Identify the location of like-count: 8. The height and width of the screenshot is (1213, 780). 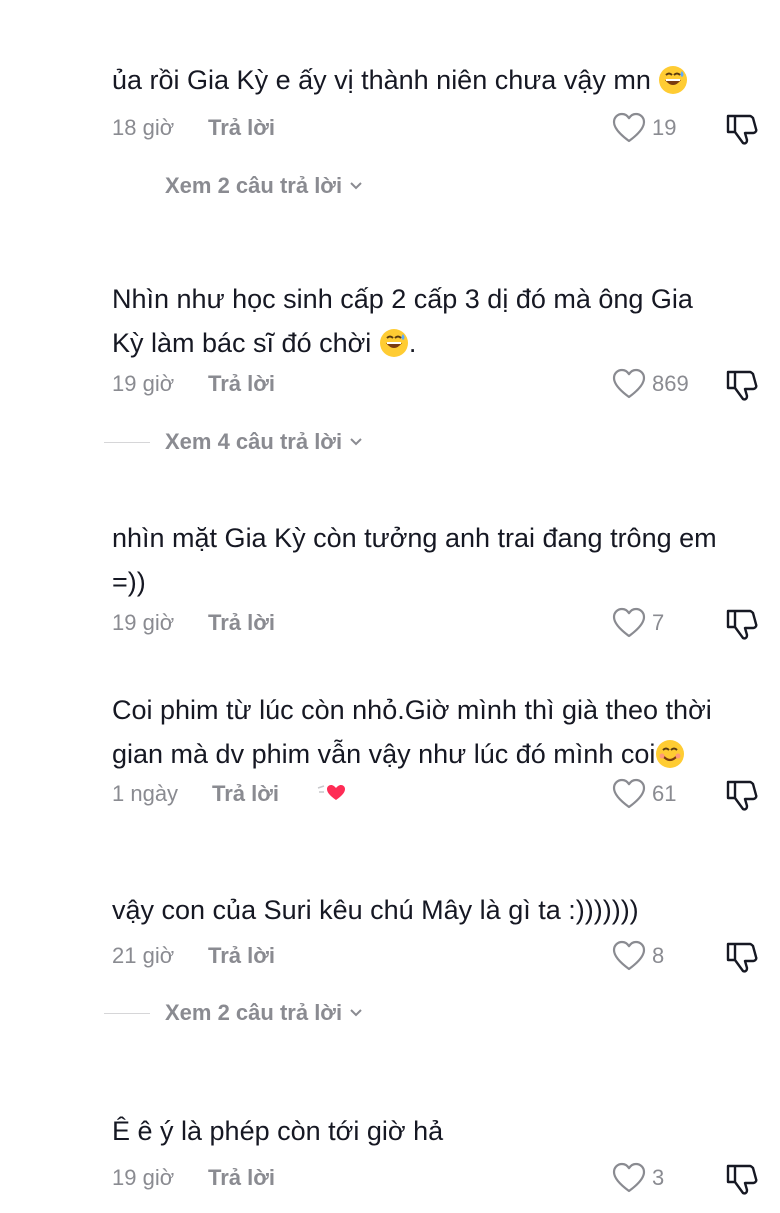
(658, 955).